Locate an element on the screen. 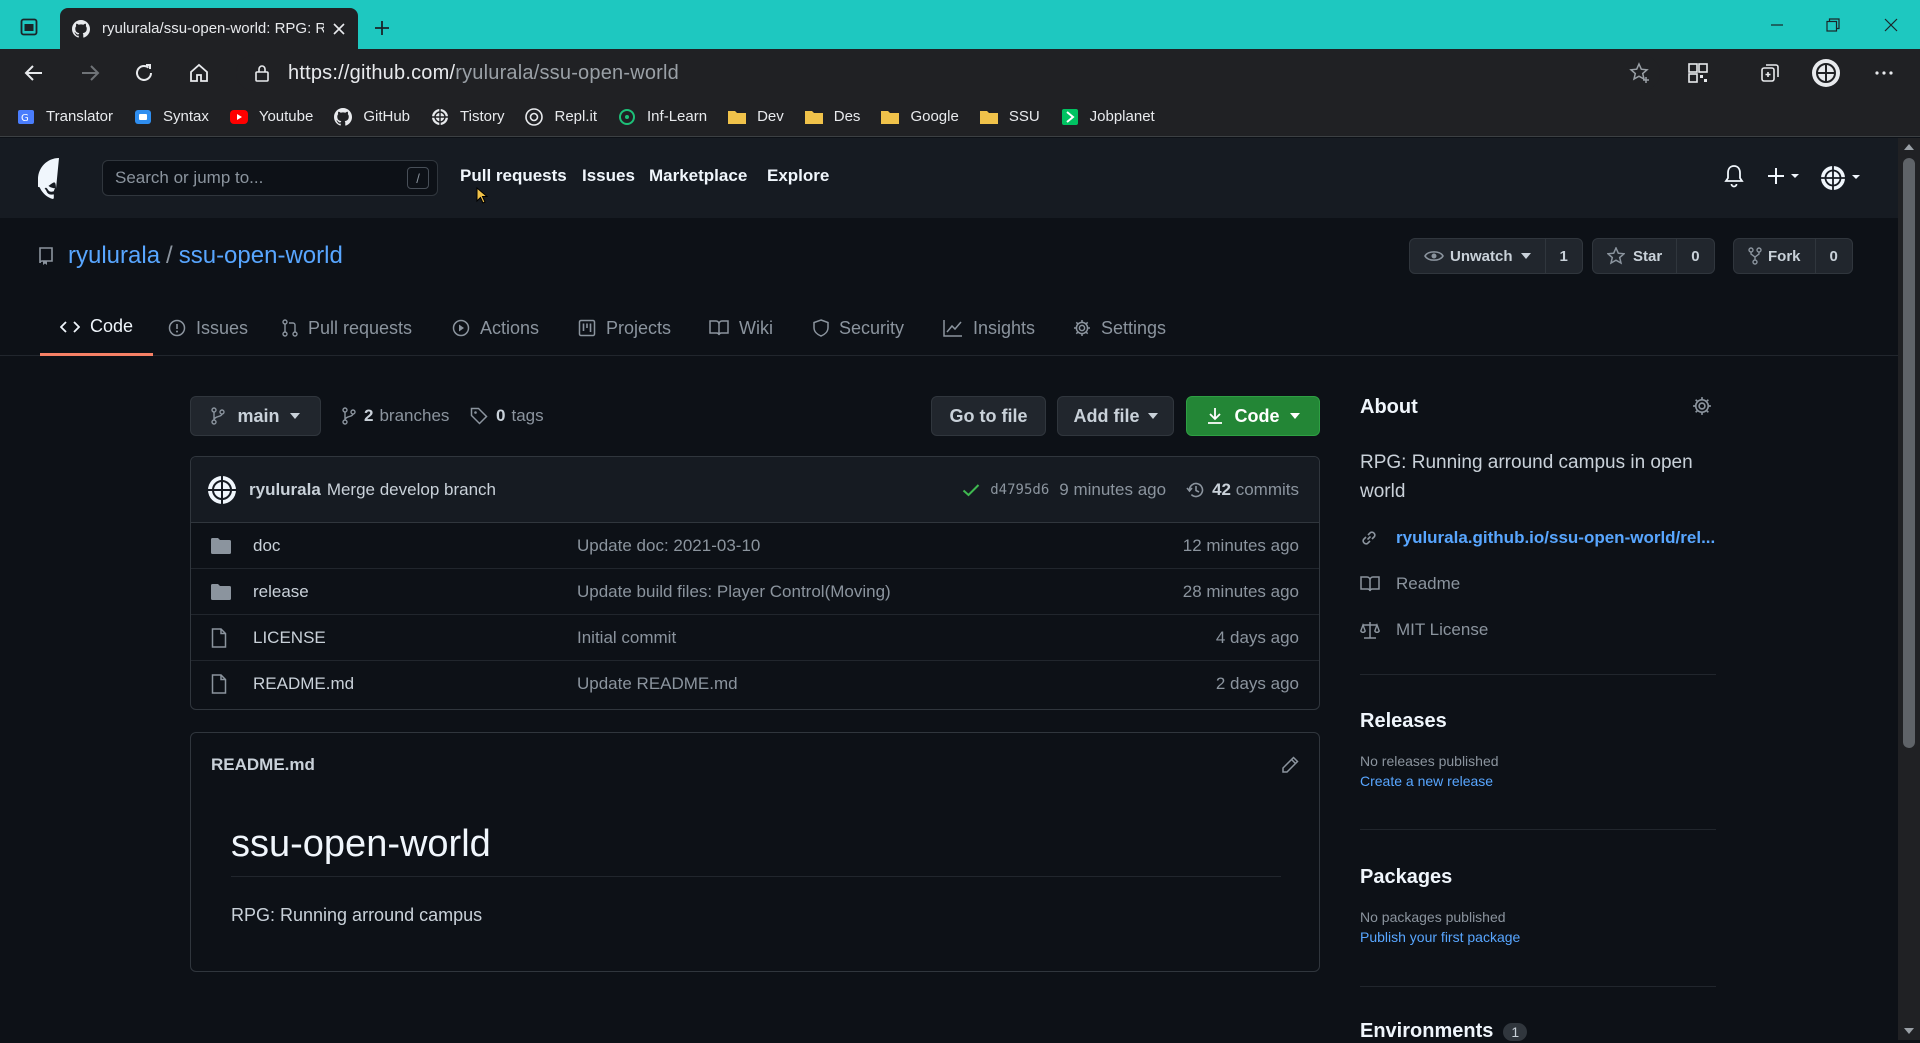 The image size is (1920, 1043). bookmark-label: Translator is located at coordinates (79, 116).